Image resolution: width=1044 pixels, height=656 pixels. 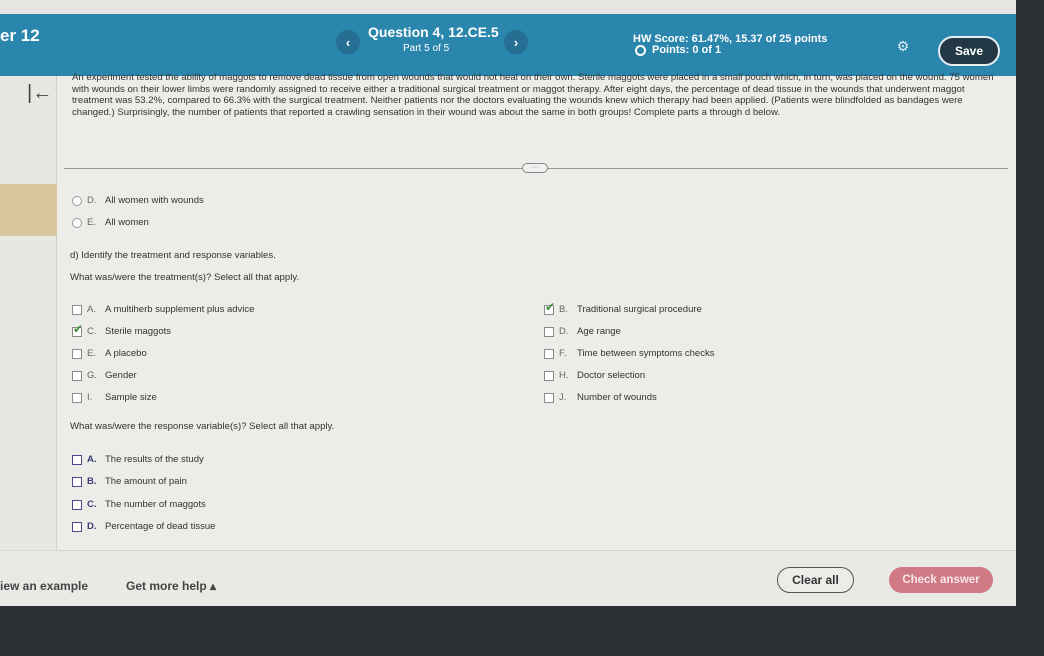 What do you see at coordinates (92, 375) in the screenshot?
I see `option-letter: G.` at bounding box center [92, 375].